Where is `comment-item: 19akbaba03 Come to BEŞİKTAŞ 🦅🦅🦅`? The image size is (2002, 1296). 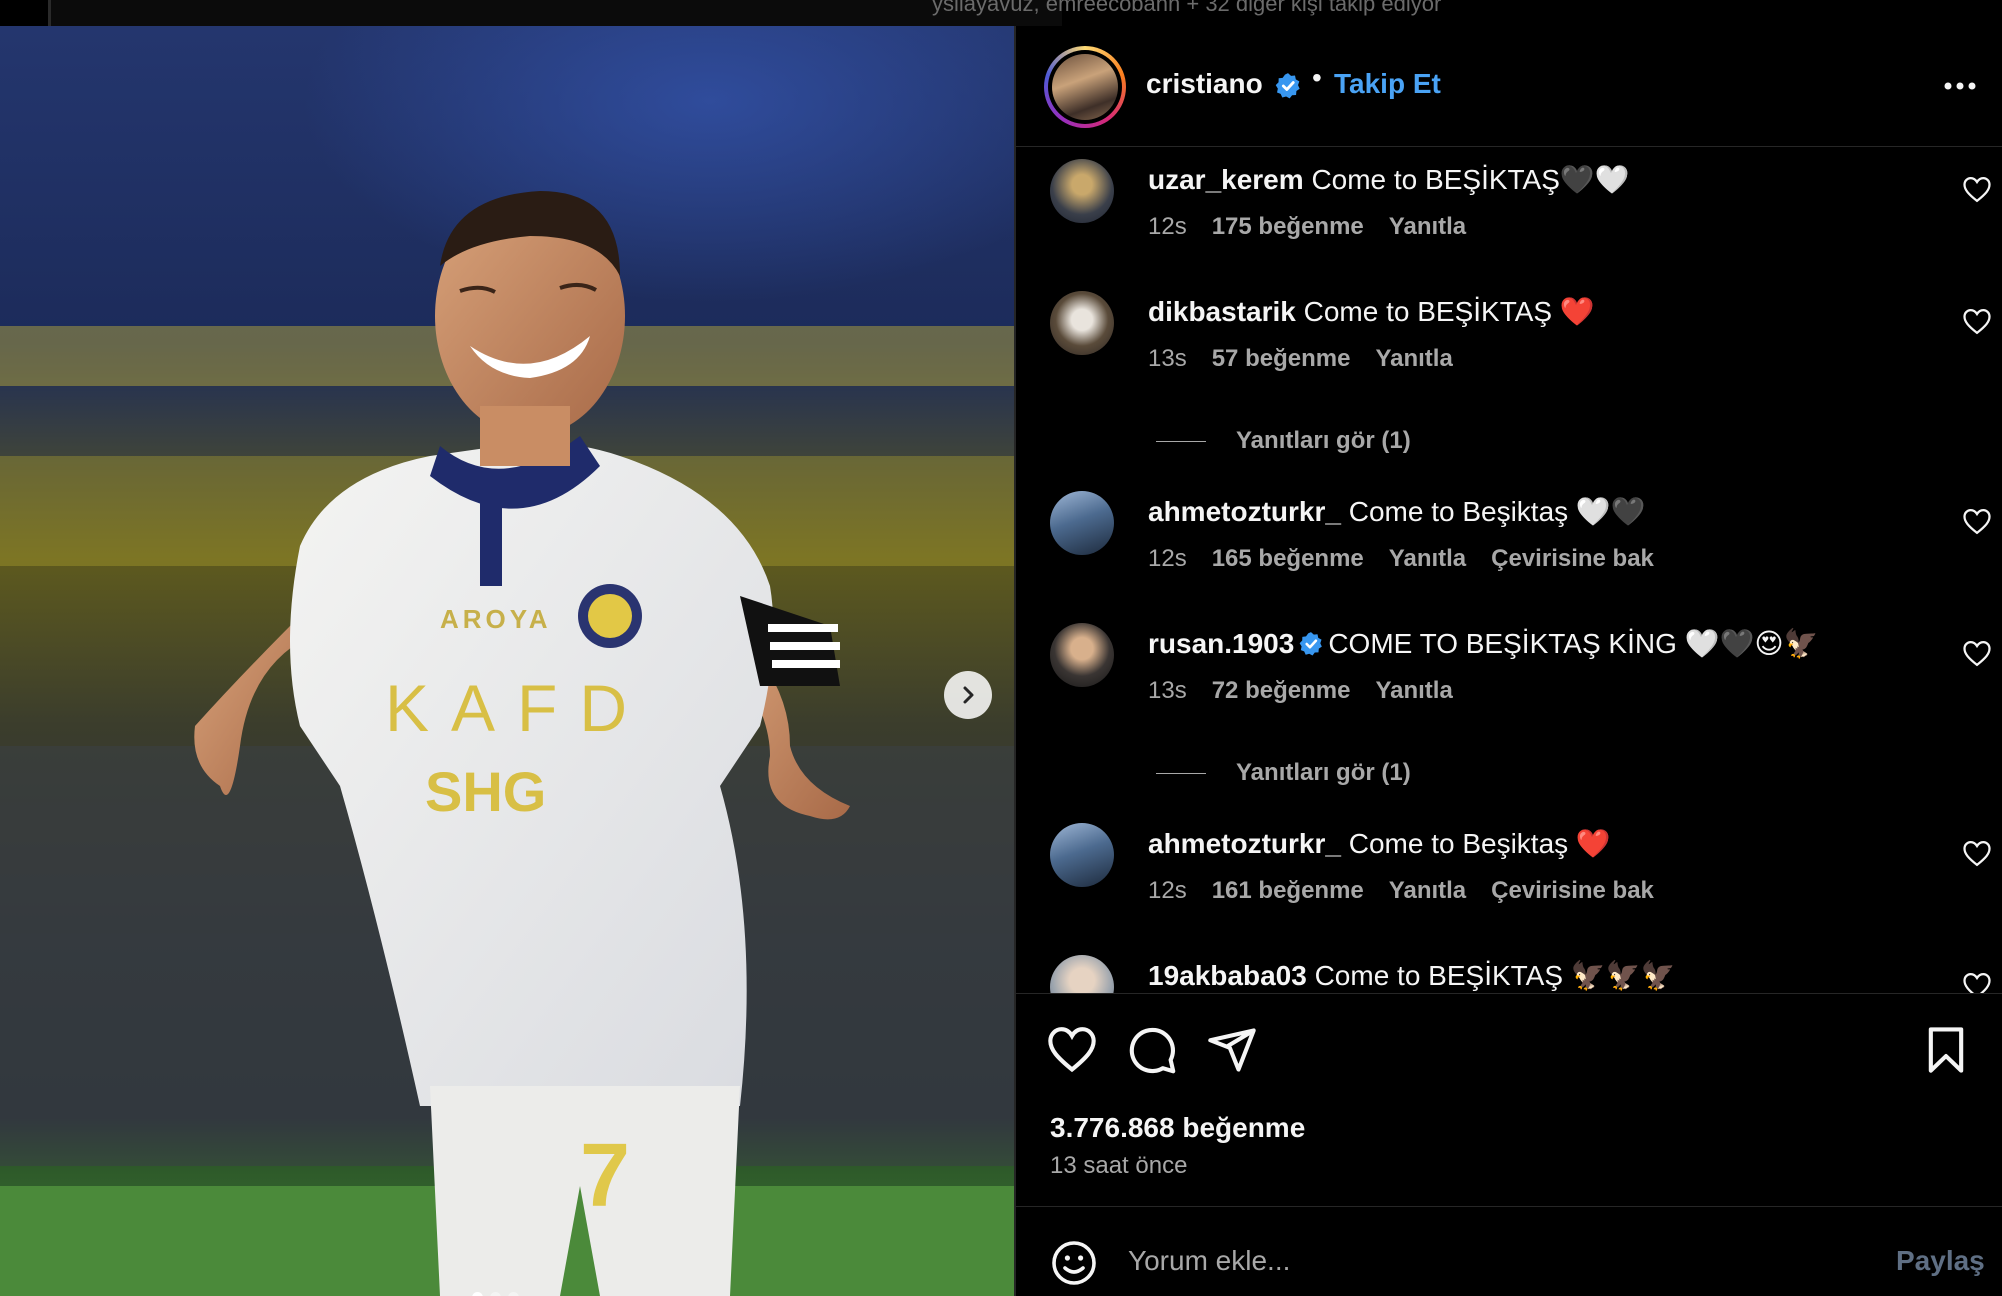
comment-item: 19akbaba03 Come to BEŞİKTAŞ 🦅🦅🦅 is located at coordinates (1509, 969).